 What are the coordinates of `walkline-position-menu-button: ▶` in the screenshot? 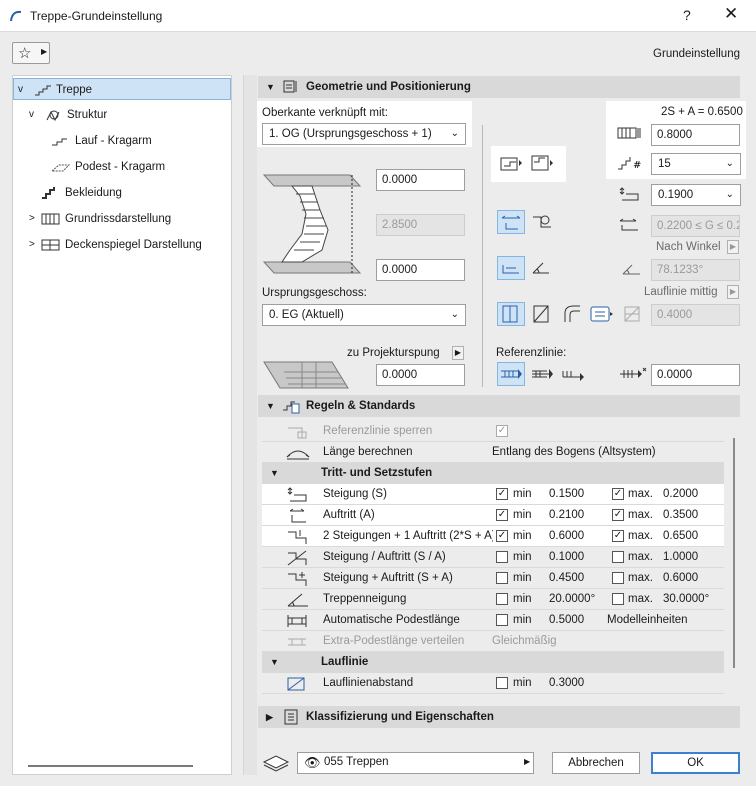 It's located at (733, 292).